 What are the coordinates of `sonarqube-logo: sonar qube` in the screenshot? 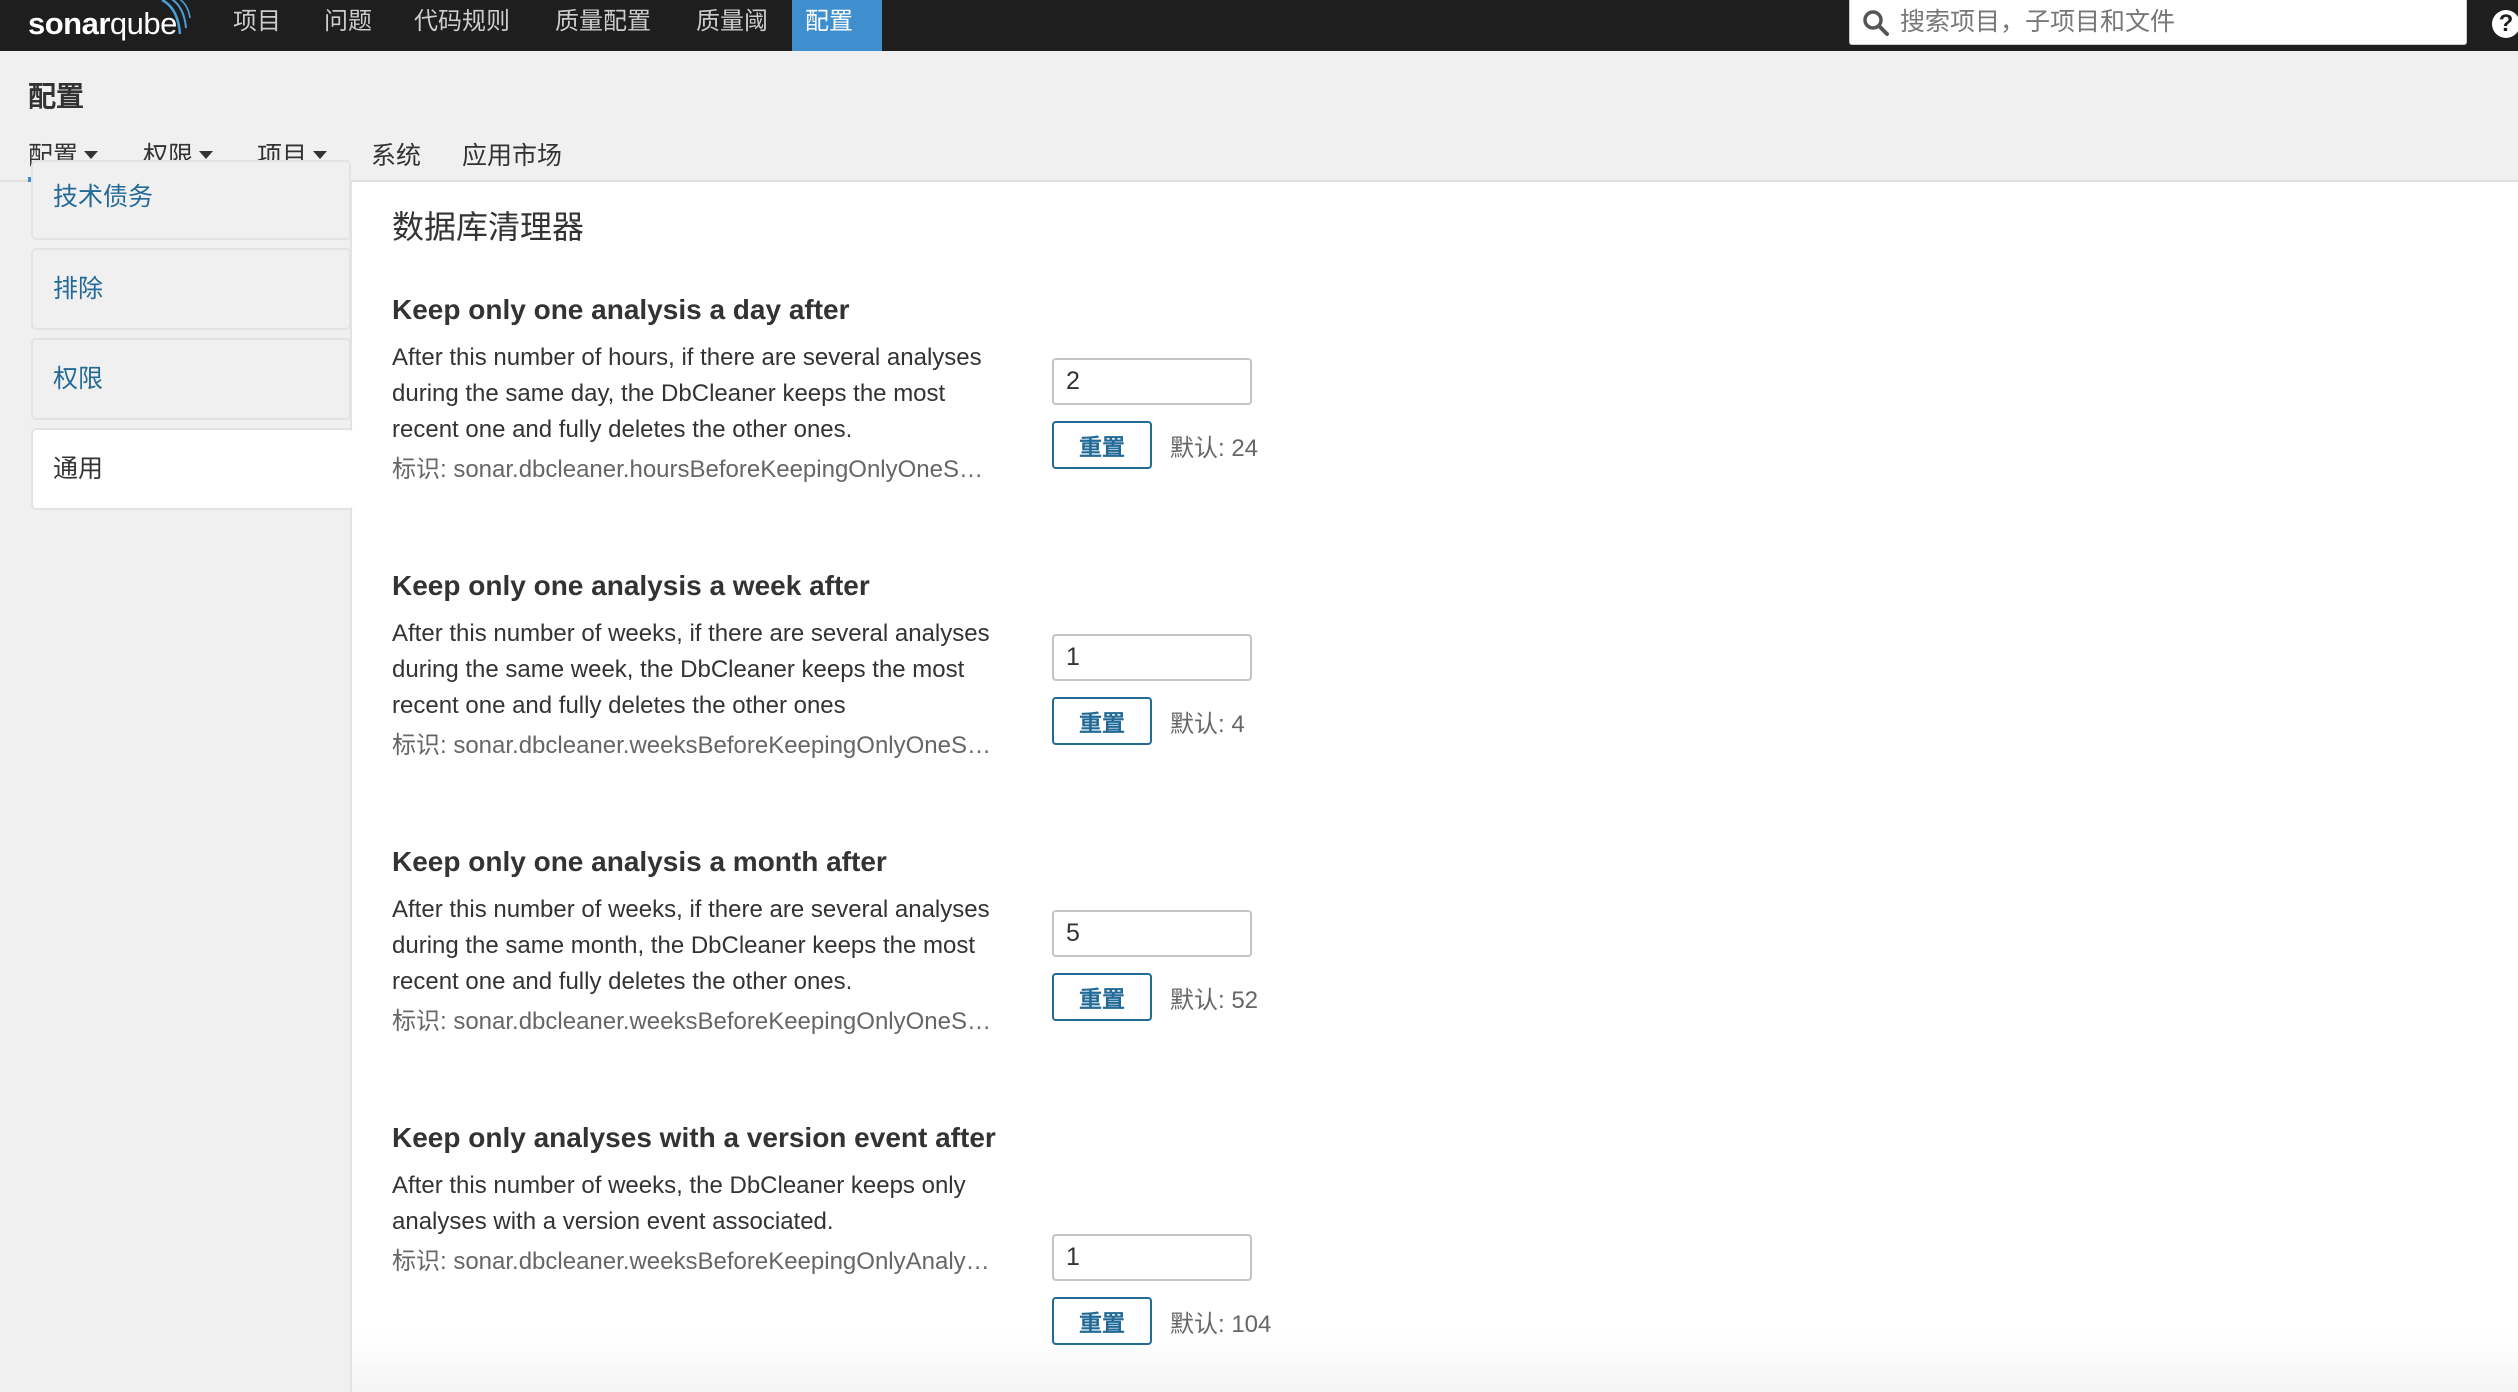 It's located at (109, 22).